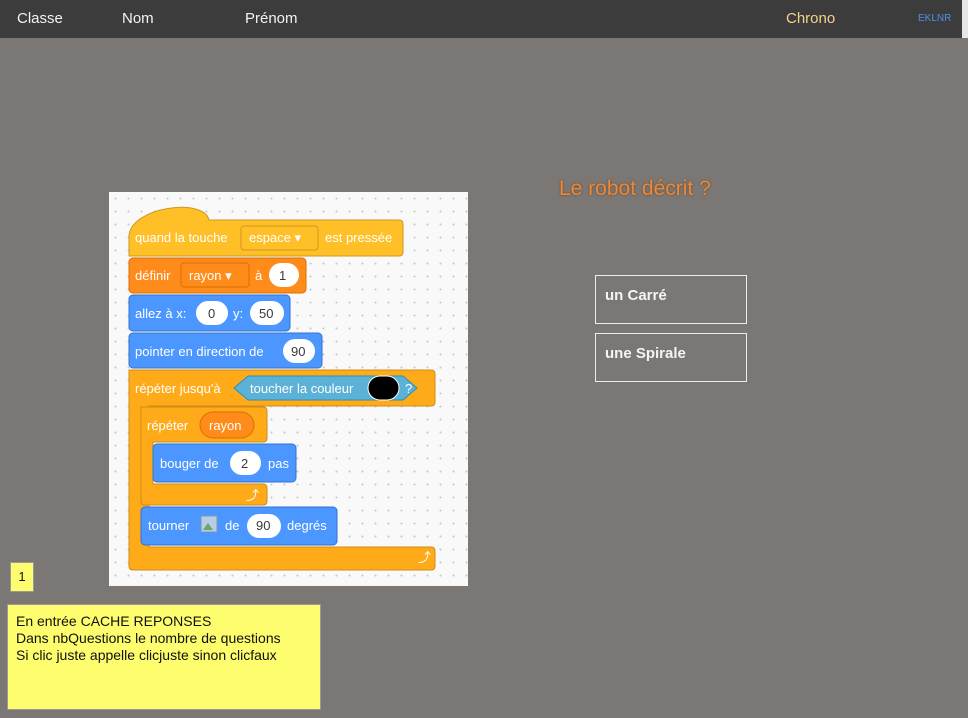 This screenshot has width=968, height=718. Describe the element at coordinates (232, 525) in the screenshot. I see `of-text: de` at that location.